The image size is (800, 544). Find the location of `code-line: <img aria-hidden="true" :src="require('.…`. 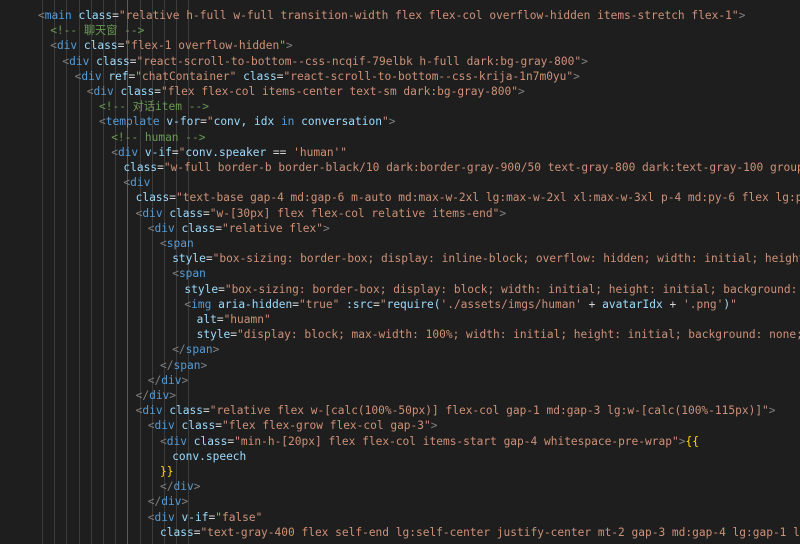

code-line: <img aria-hidden="true" :src="require('.… is located at coordinates (460, 304).